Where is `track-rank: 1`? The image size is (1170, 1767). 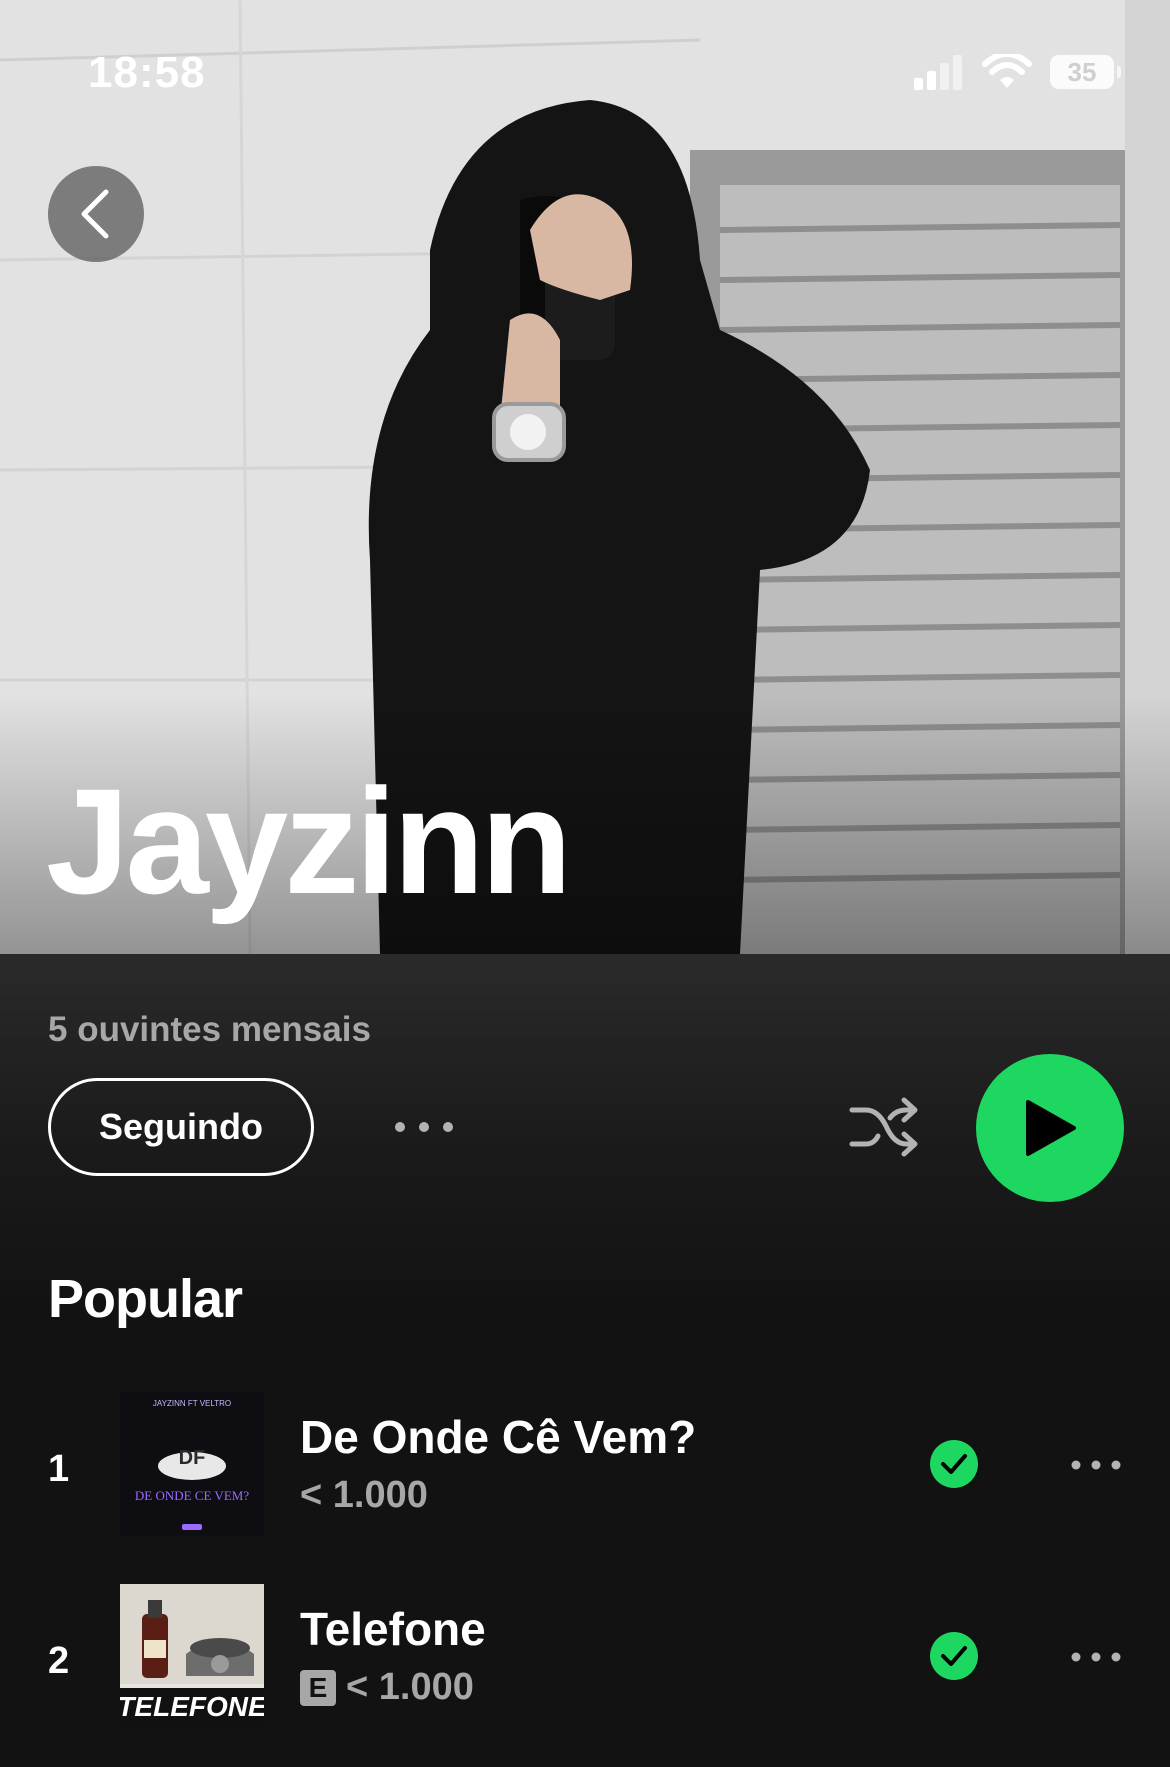 track-rank: 1 is located at coordinates (59, 1469).